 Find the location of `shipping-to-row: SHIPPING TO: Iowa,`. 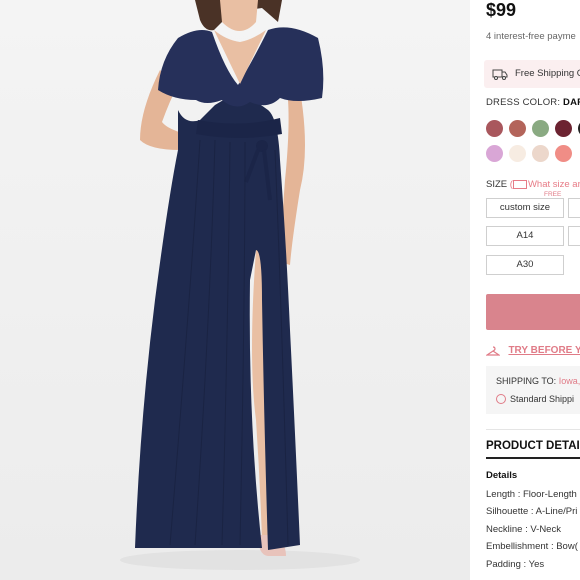

shipping-to-row: SHIPPING TO: Iowa, is located at coordinates (538, 381).